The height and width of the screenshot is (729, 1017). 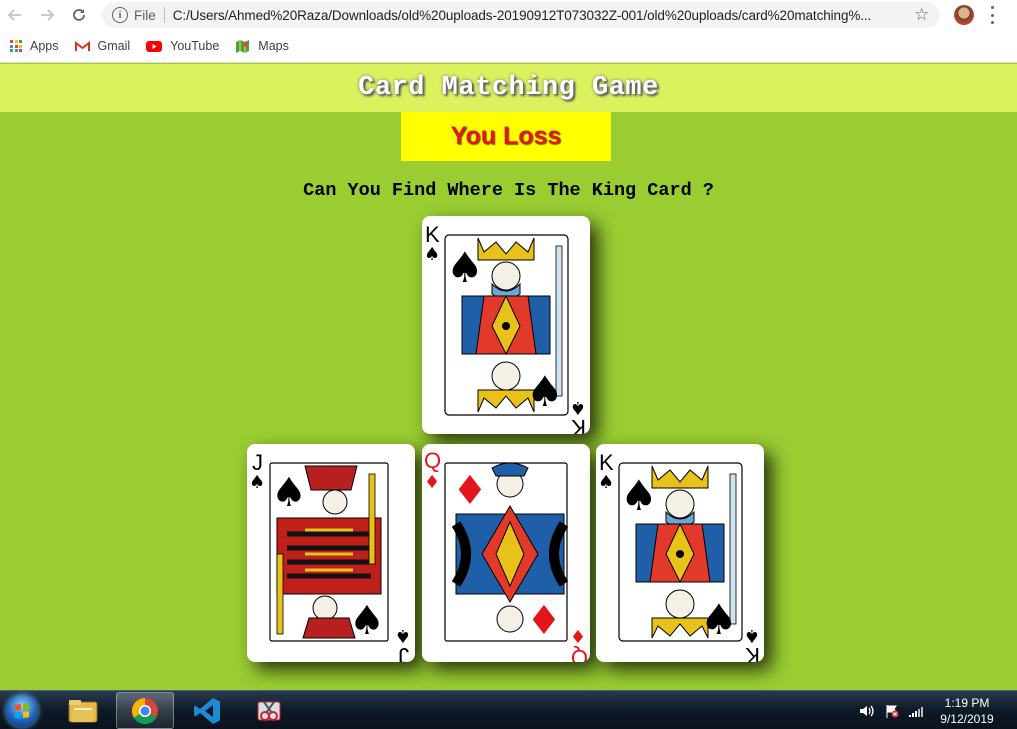 I want to click on chrome-icon, so click(x=144, y=710).